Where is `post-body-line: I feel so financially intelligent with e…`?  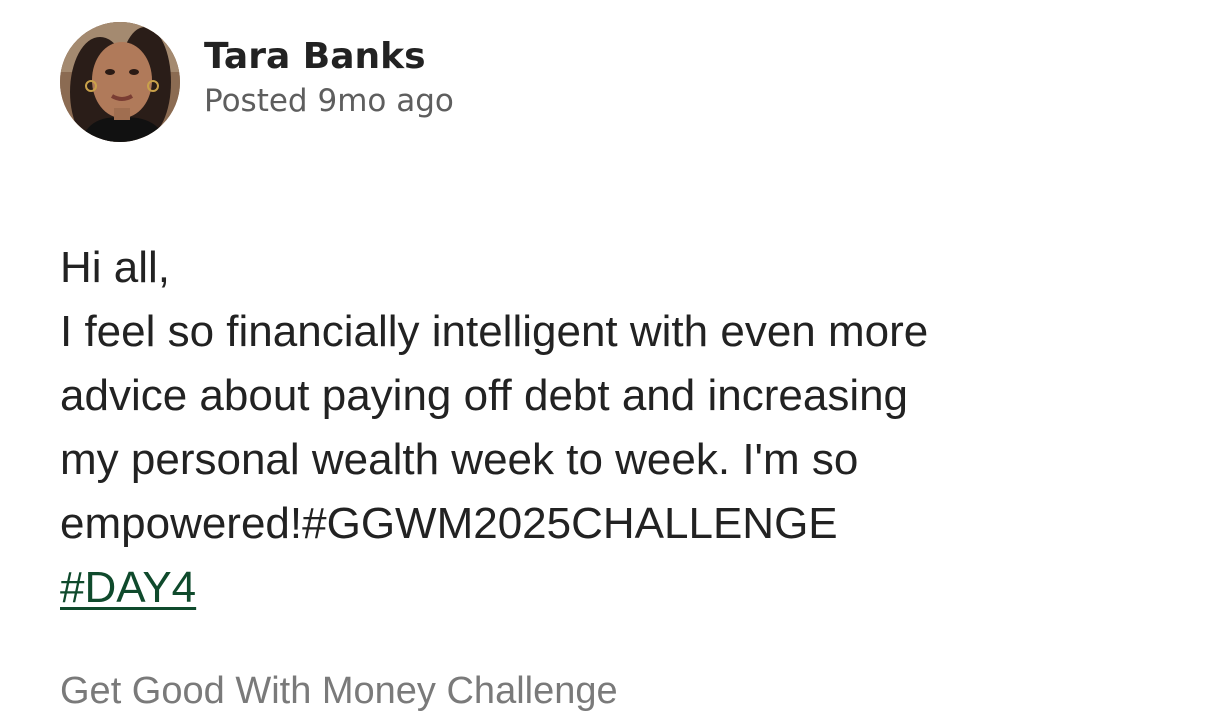
post-body-line: I feel so financially intelligent with e… is located at coordinates (494, 331).